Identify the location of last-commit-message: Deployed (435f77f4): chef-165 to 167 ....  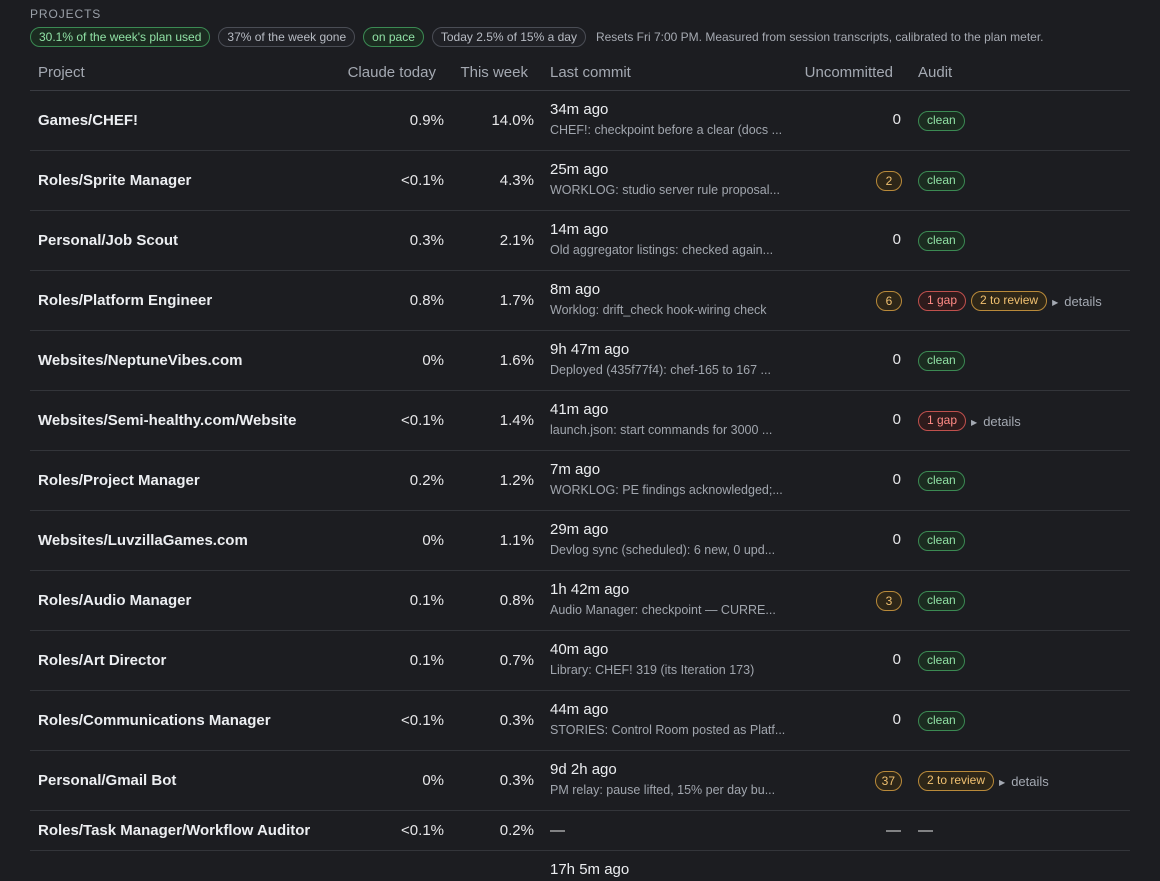
(660, 370).